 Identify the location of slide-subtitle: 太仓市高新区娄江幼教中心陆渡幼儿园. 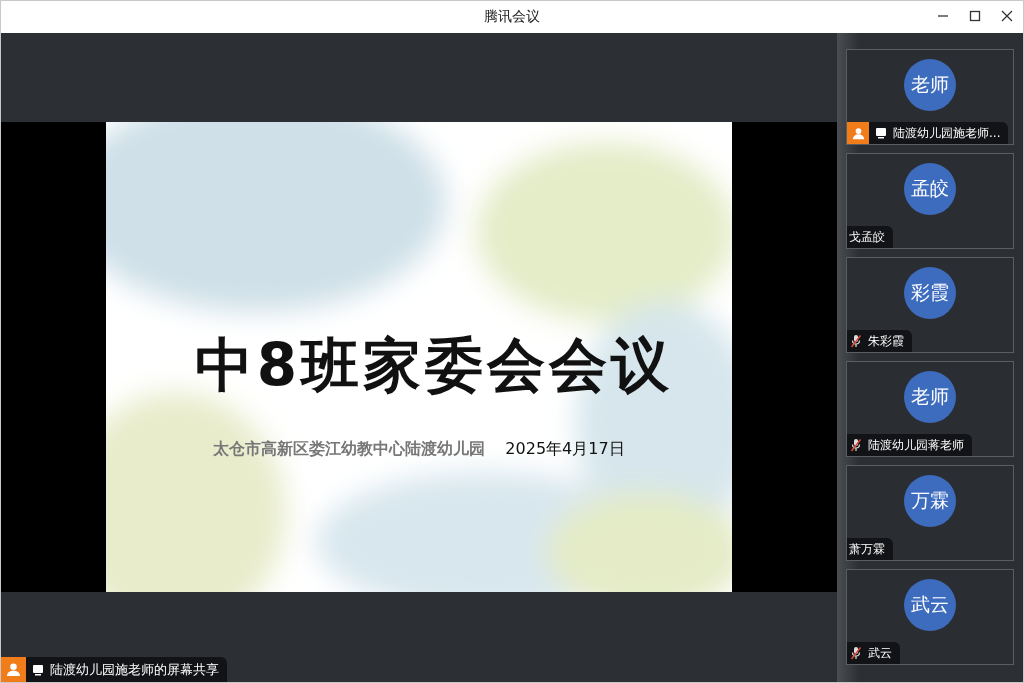
(349, 449).